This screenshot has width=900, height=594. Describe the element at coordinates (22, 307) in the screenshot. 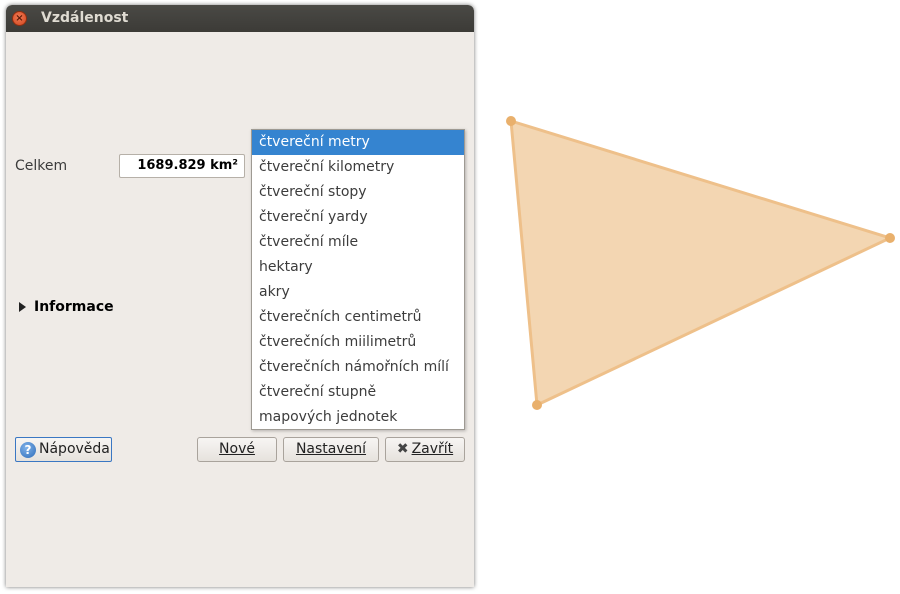

I see `expand-arrow-icon` at that location.